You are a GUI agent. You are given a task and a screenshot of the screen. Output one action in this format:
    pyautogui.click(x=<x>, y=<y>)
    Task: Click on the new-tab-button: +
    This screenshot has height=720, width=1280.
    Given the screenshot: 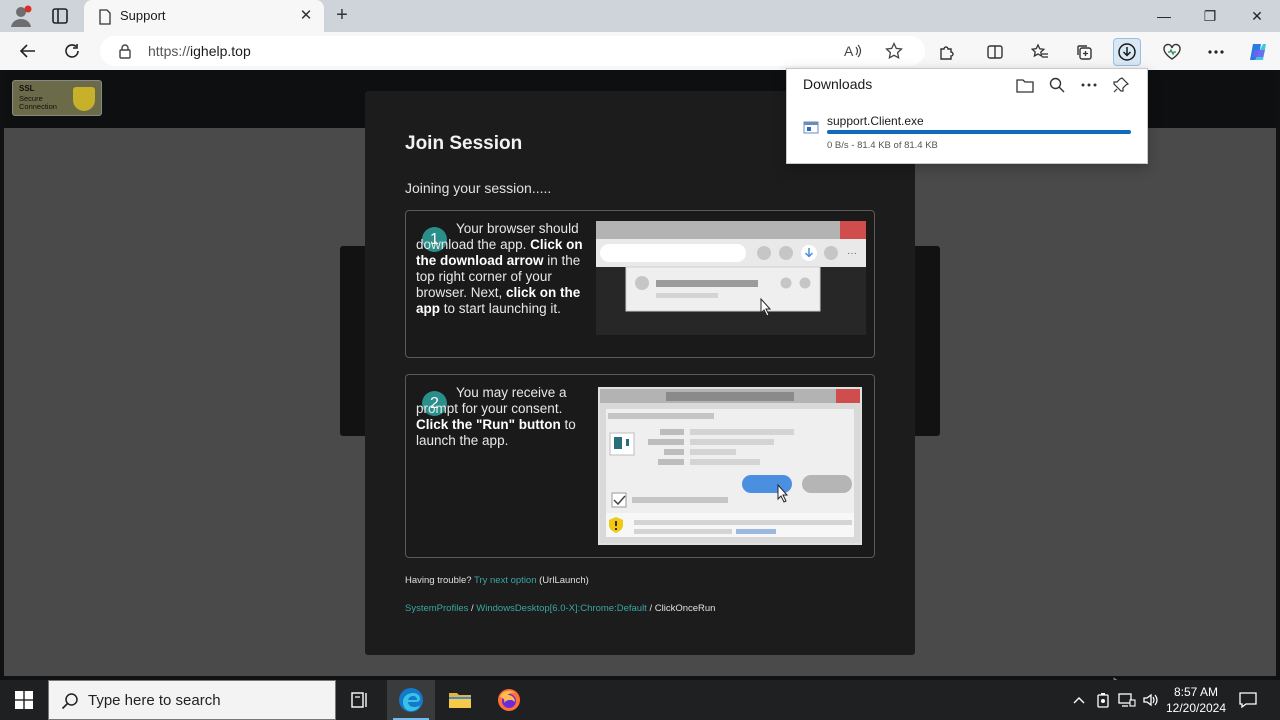 What is the action you would take?
    pyautogui.click(x=342, y=15)
    